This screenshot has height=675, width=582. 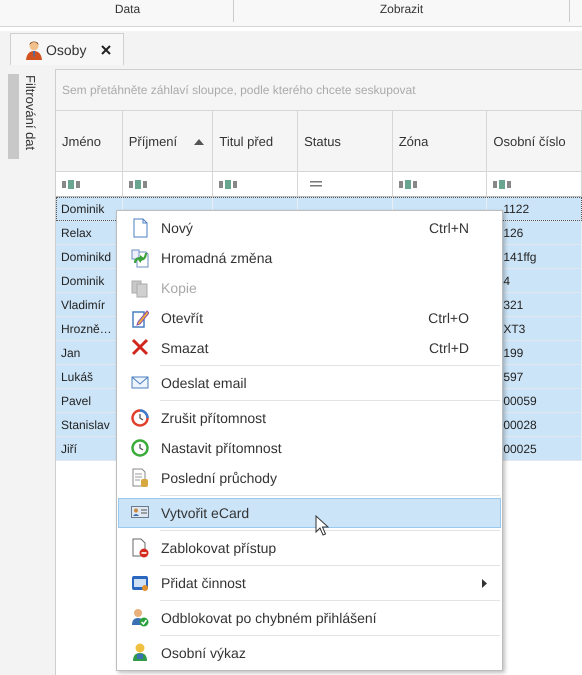 What do you see at coordinates (168, 141) in the screenshot?
I see `column-header: Příjmení` at bounding box center [168, 141].